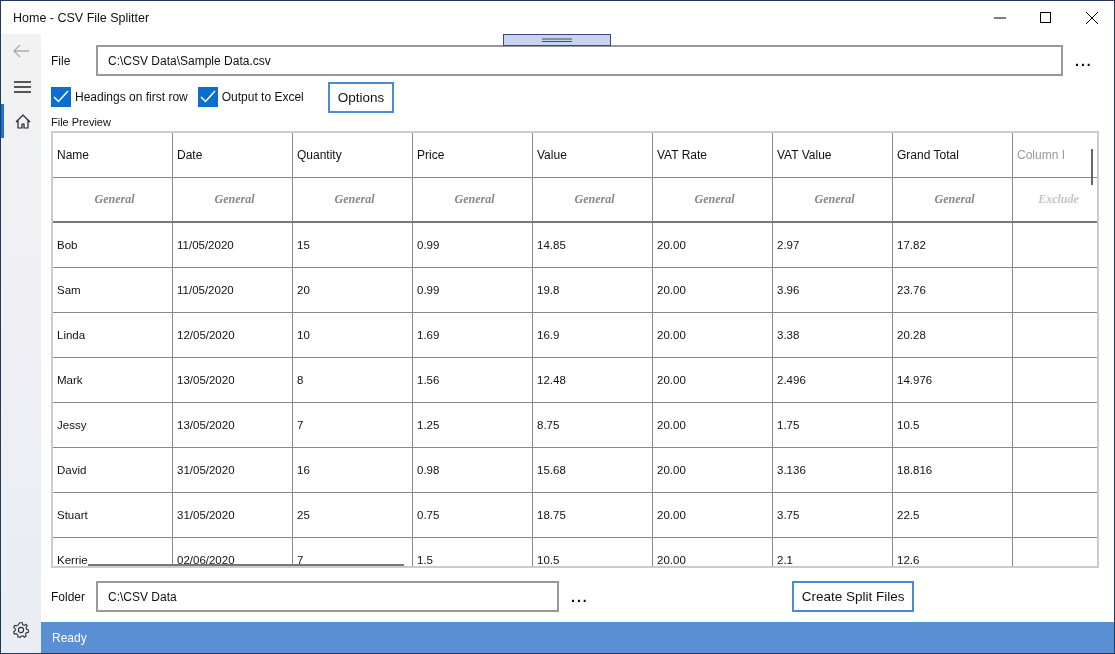  I want to click on table-cell: 14.85, so click(593, 245).